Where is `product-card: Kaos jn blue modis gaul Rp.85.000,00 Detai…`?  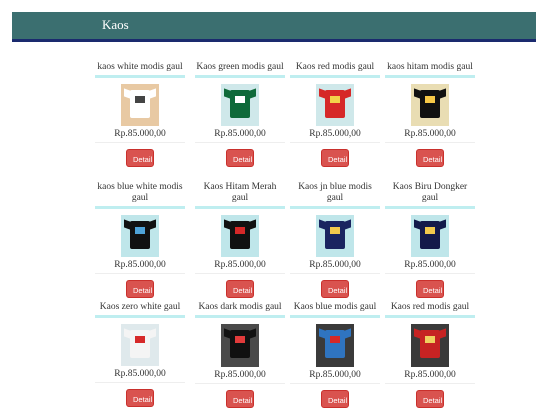
product-card: Kaos jn blue modis gaul Rp.85.000,00 Detai… is located at coordinates (335, 240).